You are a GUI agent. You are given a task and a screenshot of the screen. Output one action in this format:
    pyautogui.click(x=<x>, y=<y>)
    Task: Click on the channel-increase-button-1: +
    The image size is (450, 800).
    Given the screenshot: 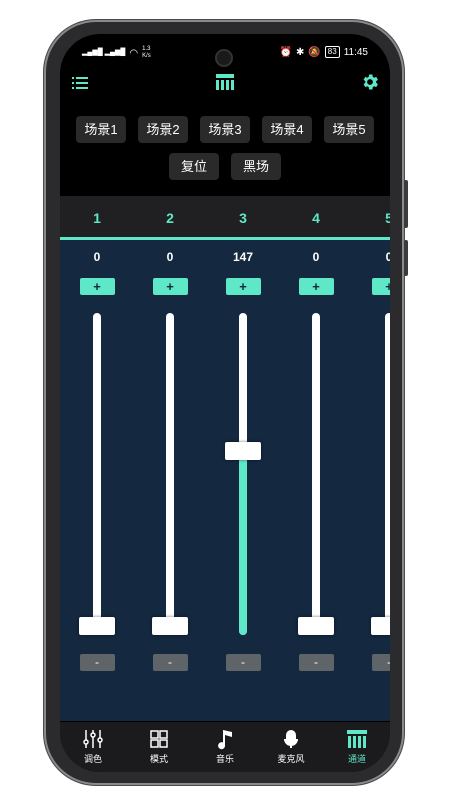 What is the action you would take?
    pyautogui.click(x=97, y=286)
    